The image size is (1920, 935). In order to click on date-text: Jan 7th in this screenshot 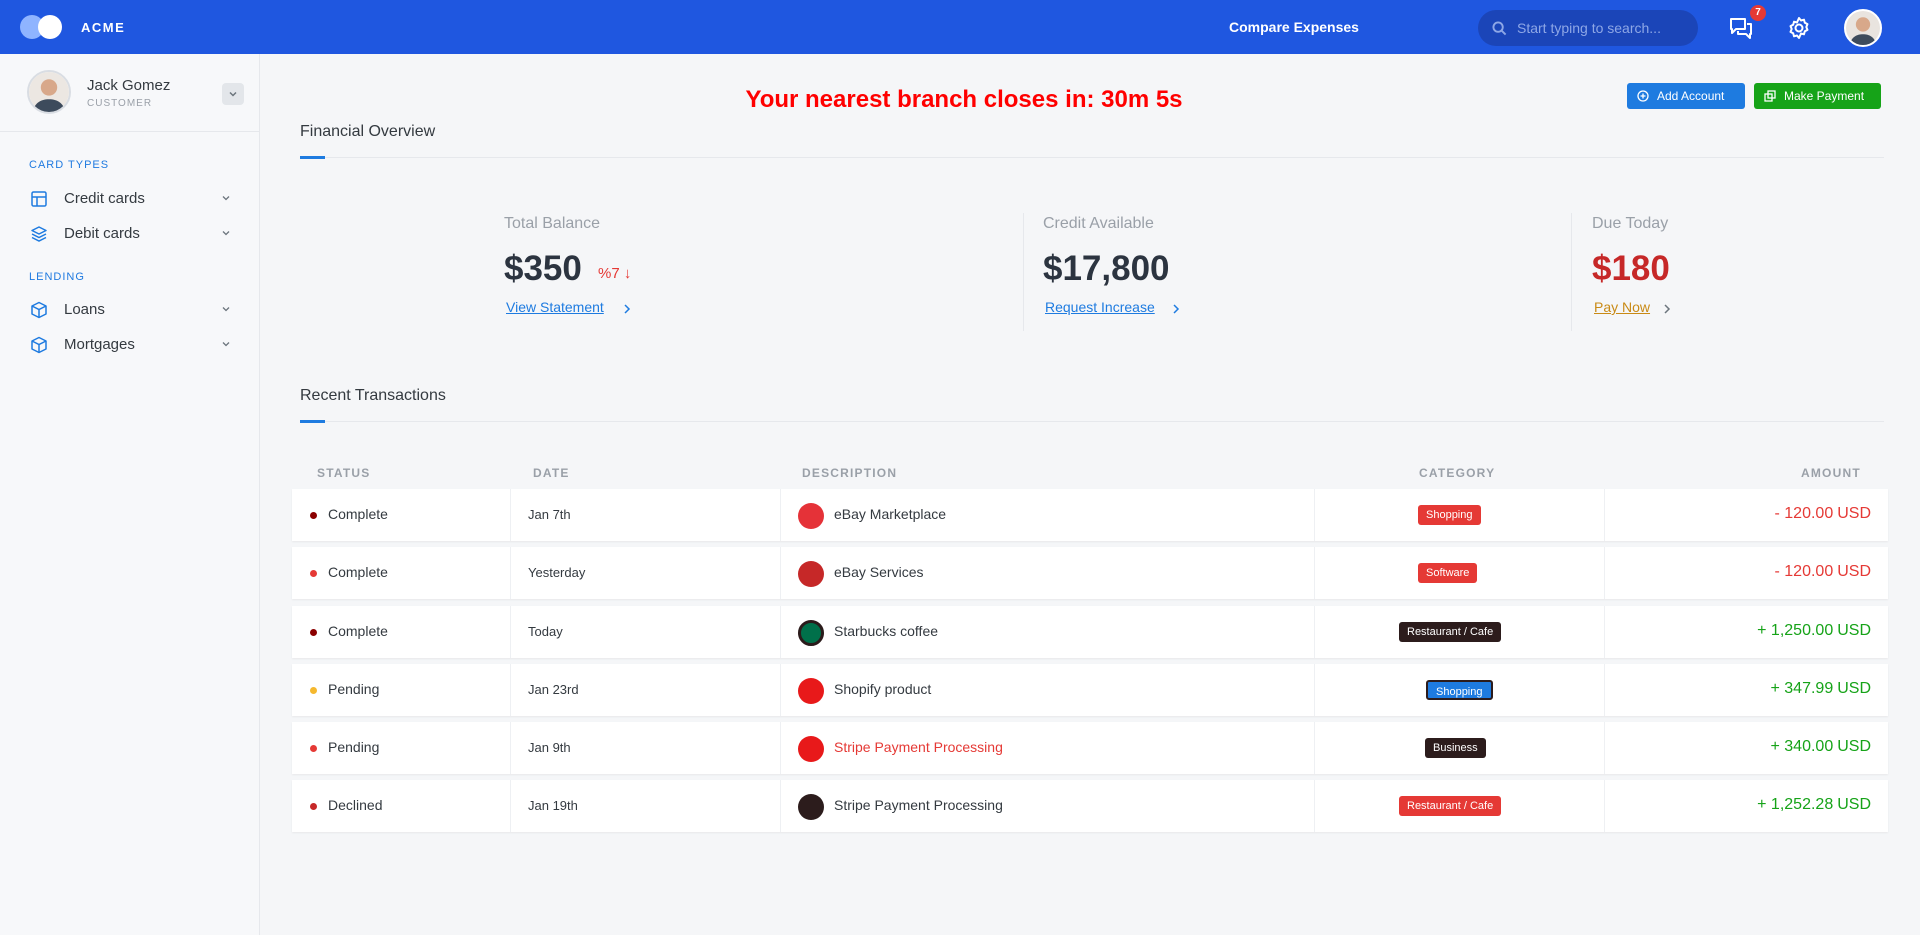, I will do `click(549, 514)`.